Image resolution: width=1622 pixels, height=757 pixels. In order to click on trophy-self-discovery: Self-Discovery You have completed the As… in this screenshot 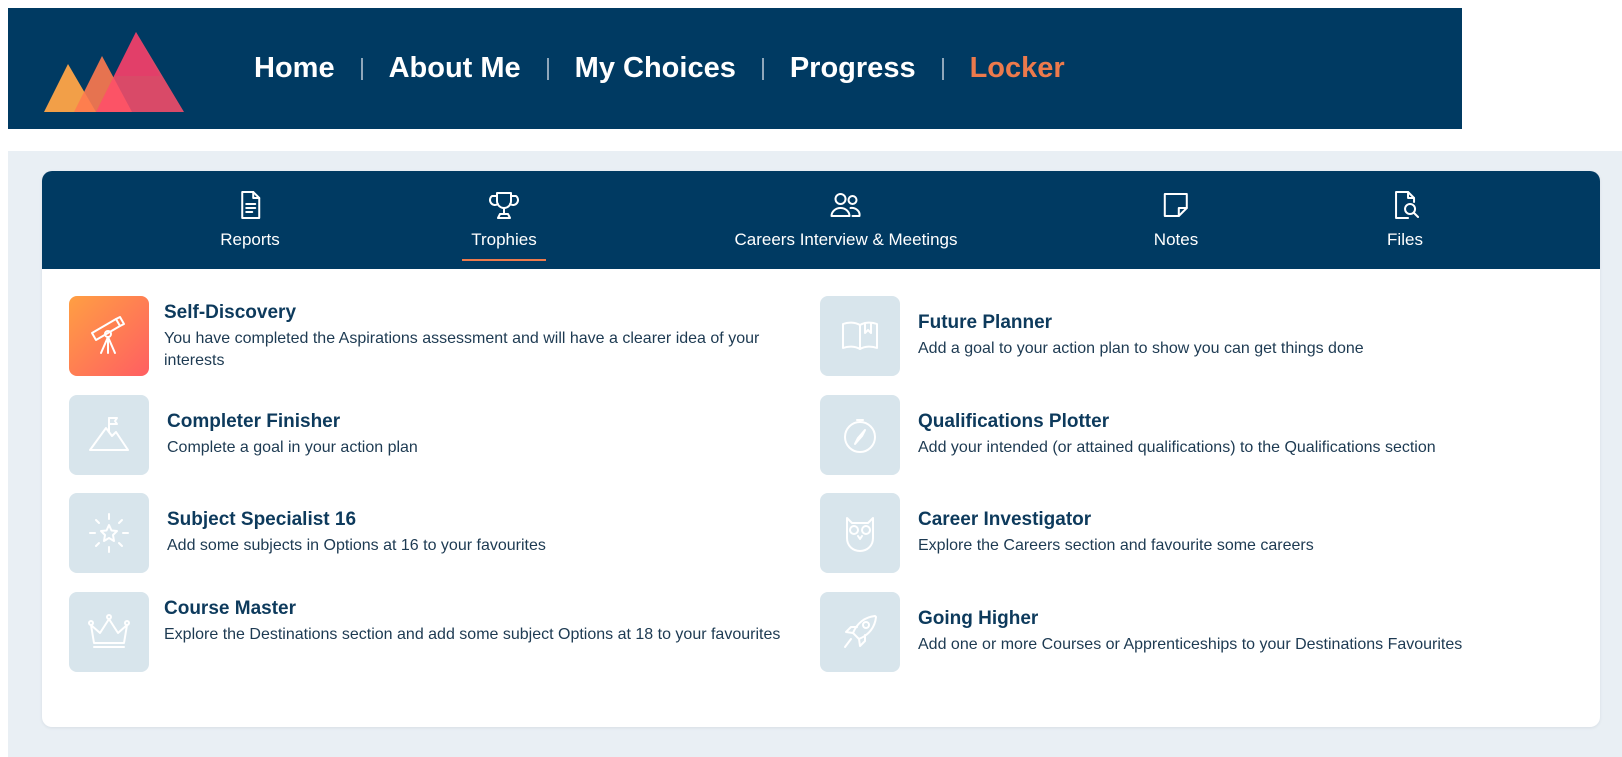, I will do `click(439, 337)`.